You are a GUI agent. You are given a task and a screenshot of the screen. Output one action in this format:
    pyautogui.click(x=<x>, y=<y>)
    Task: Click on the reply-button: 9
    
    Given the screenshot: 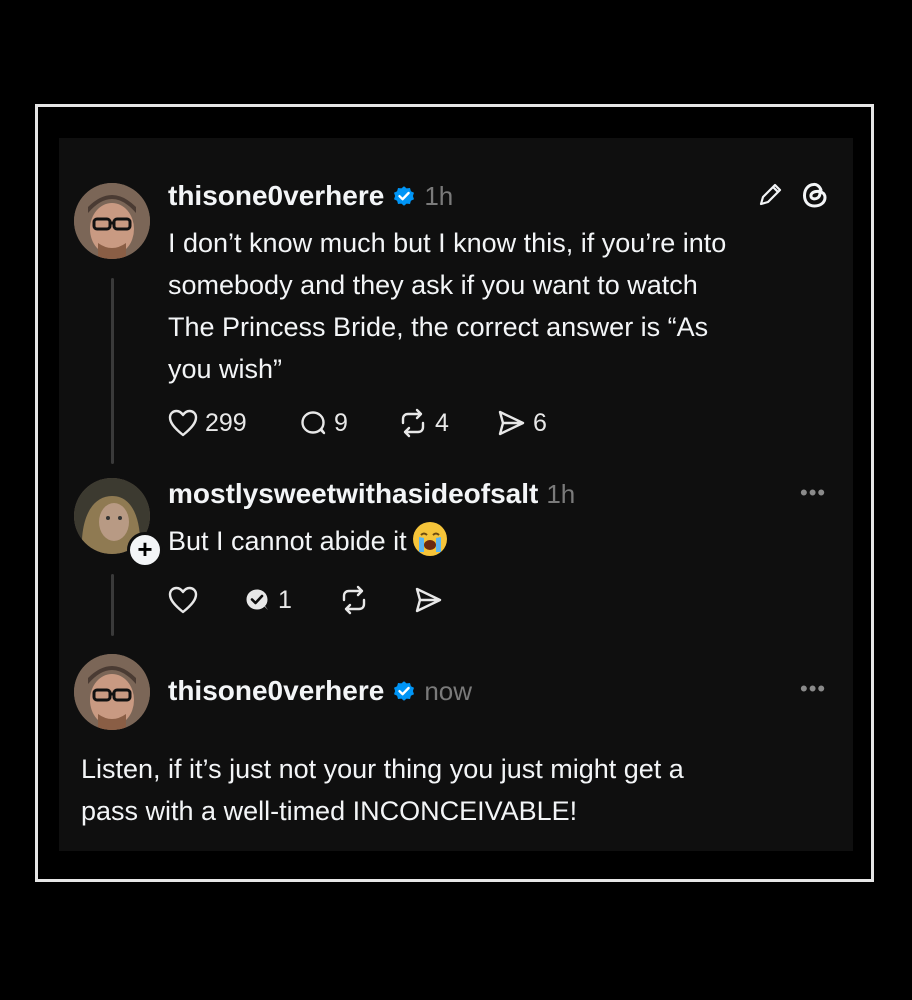 What is the action you would take?
    pyautogui.click(x=347, y=423)
    